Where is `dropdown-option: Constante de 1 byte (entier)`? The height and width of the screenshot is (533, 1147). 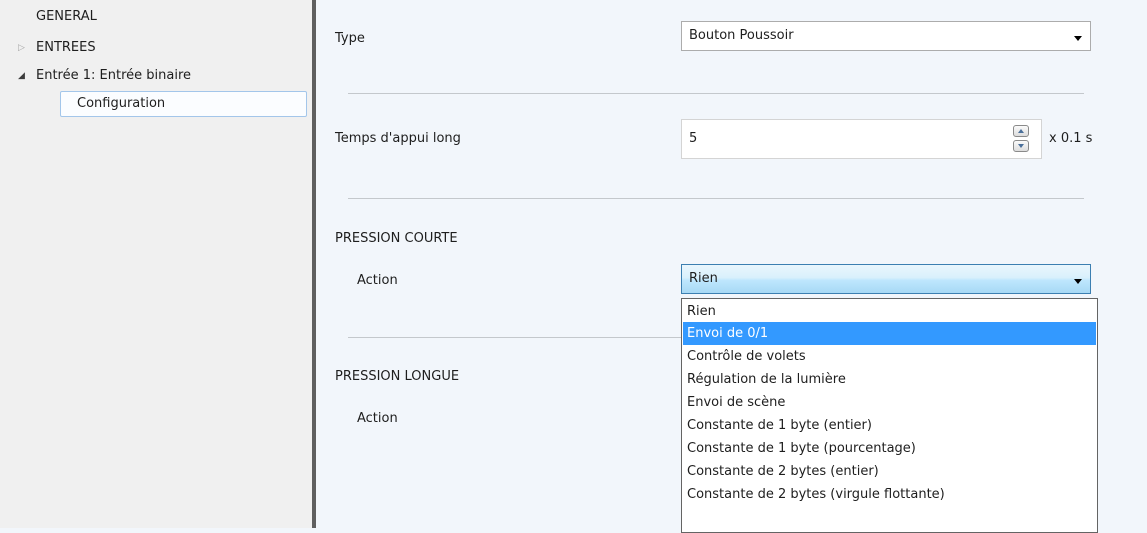 dropdown-option: Constante de 1 byte (entier) is located at coordinates (889, 425).